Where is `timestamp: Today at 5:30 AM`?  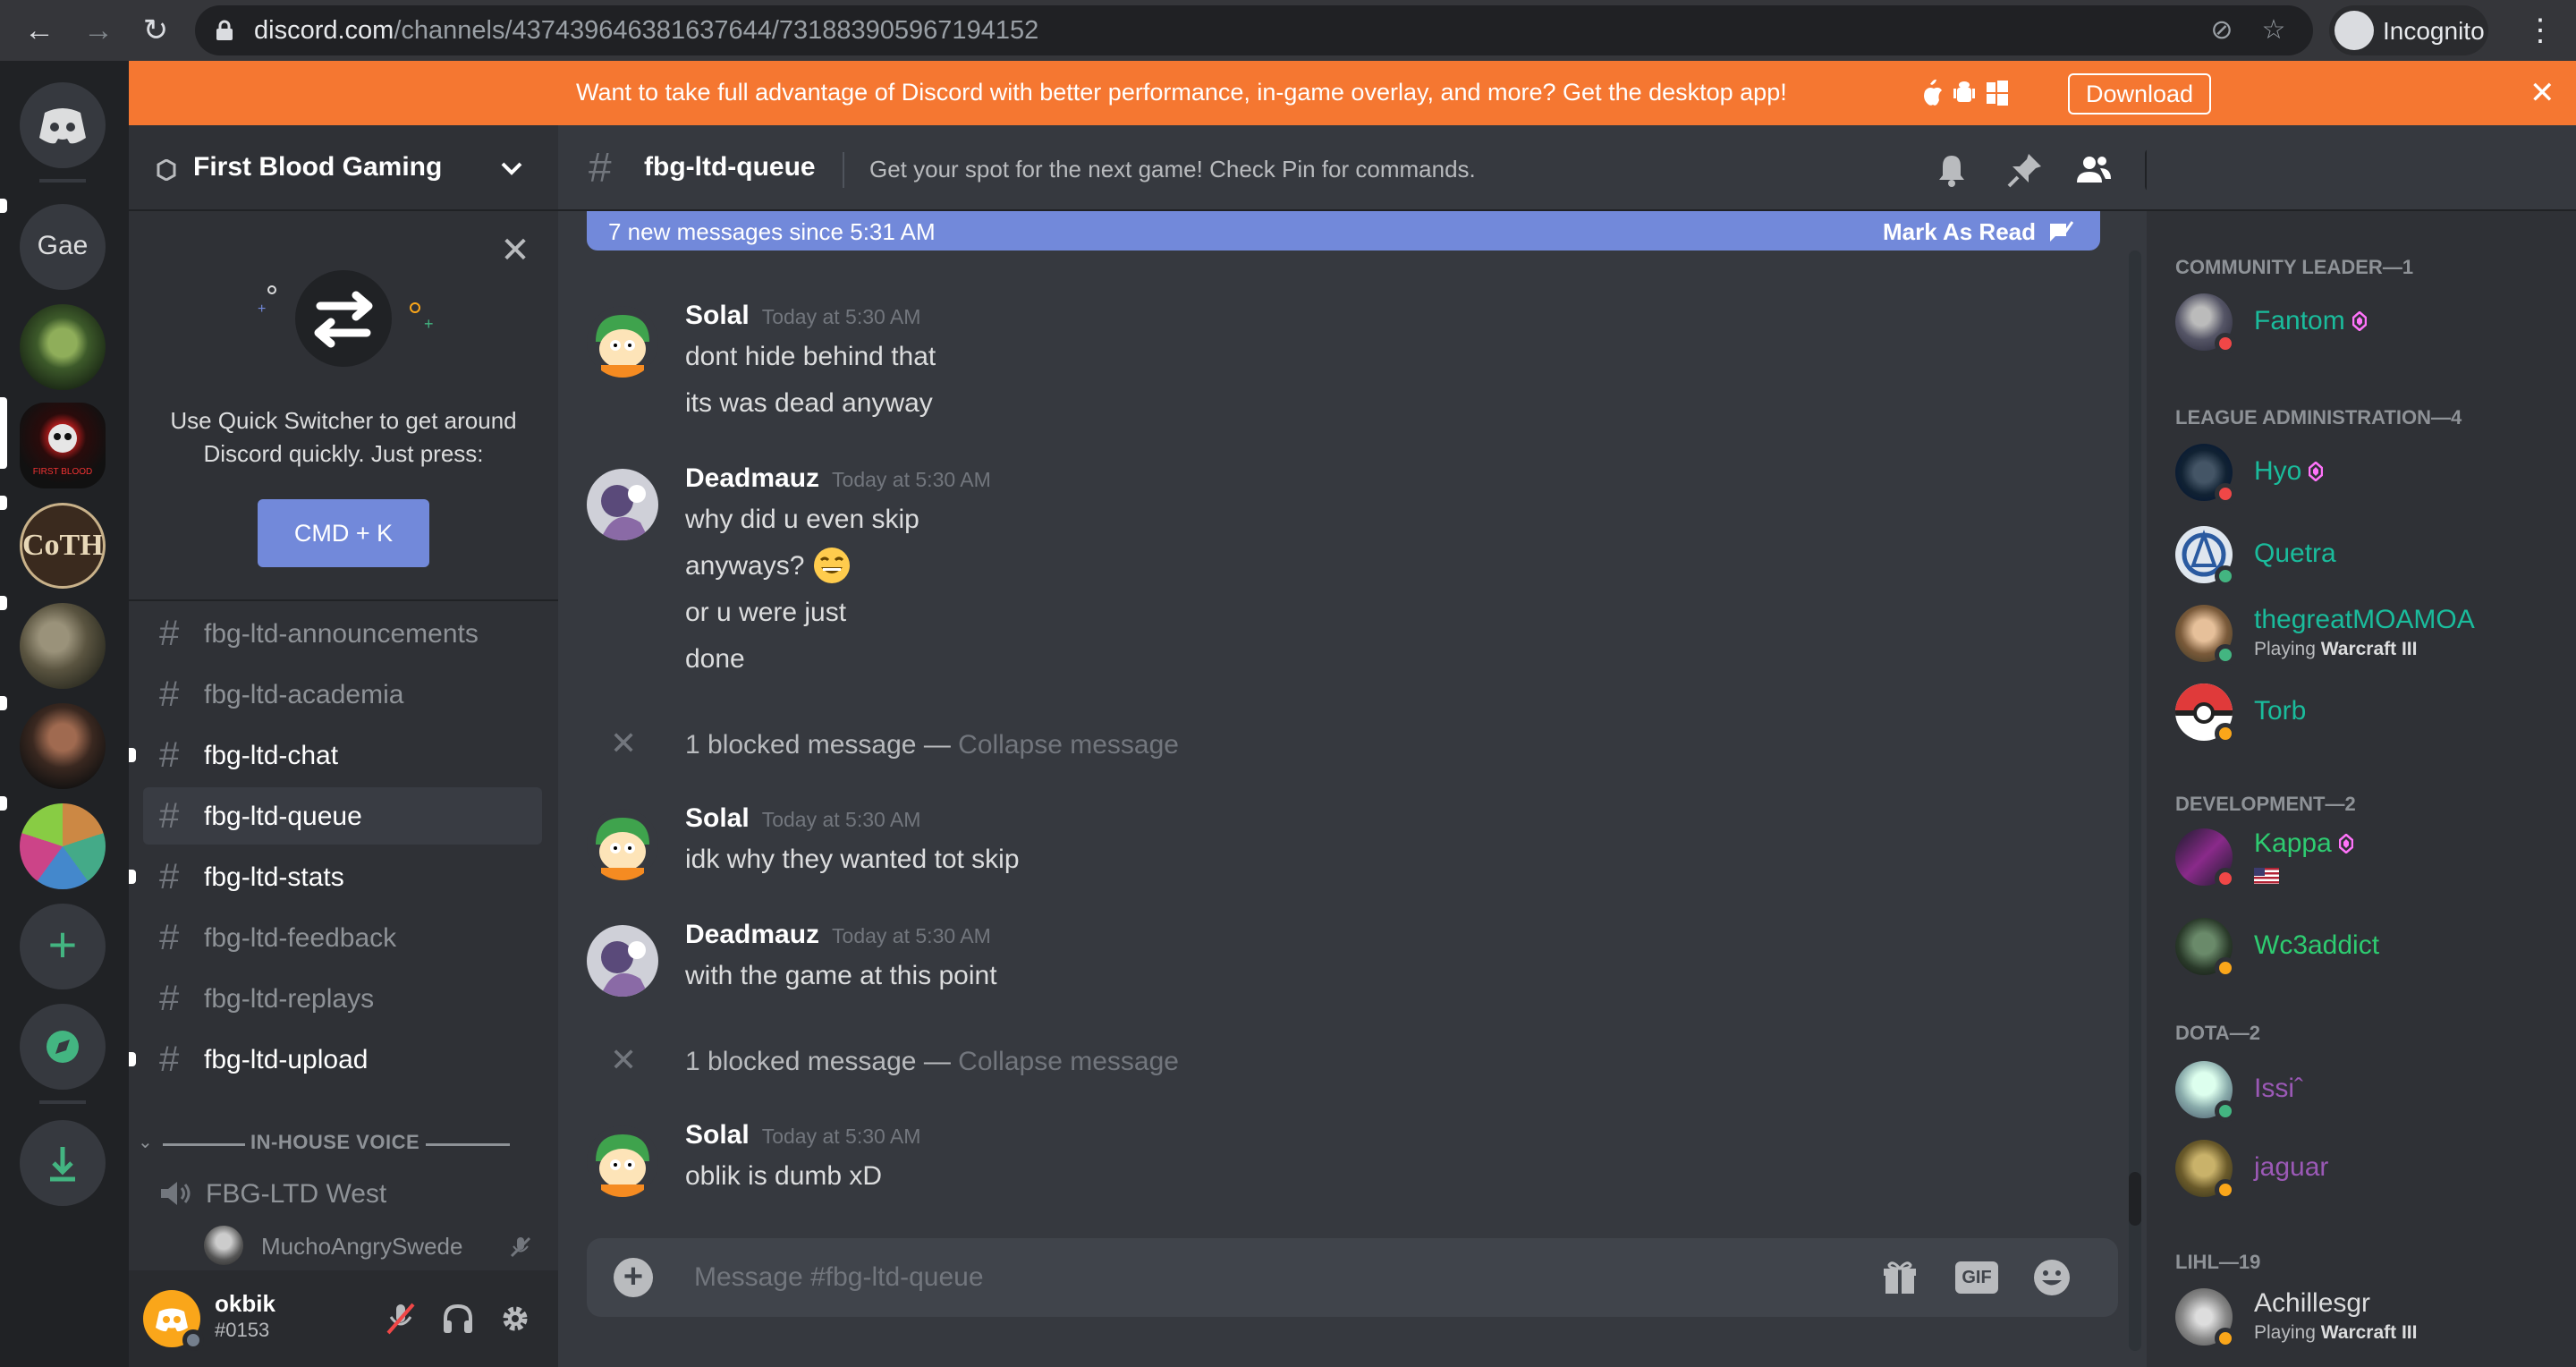
timestamp: Today at 5:30 AM is located at coordinates (911, 480).